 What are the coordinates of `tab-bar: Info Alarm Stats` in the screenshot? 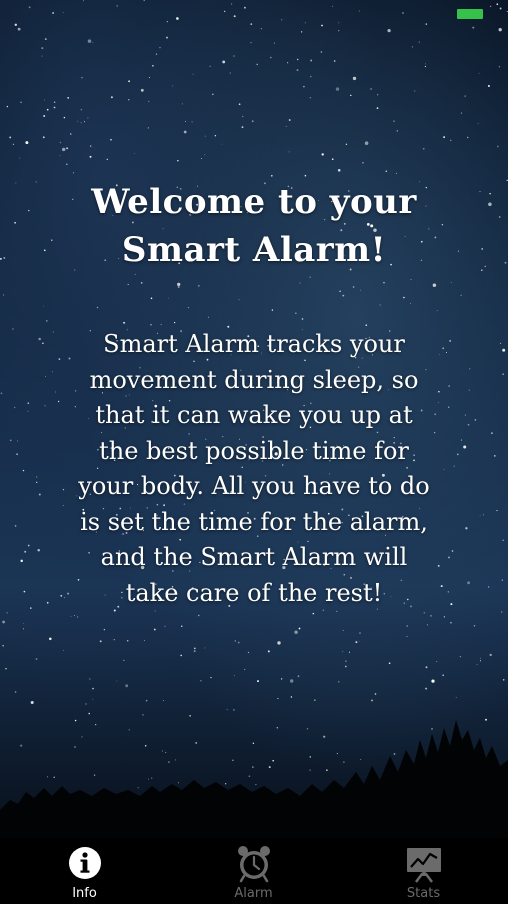 It's located at (254, 871).